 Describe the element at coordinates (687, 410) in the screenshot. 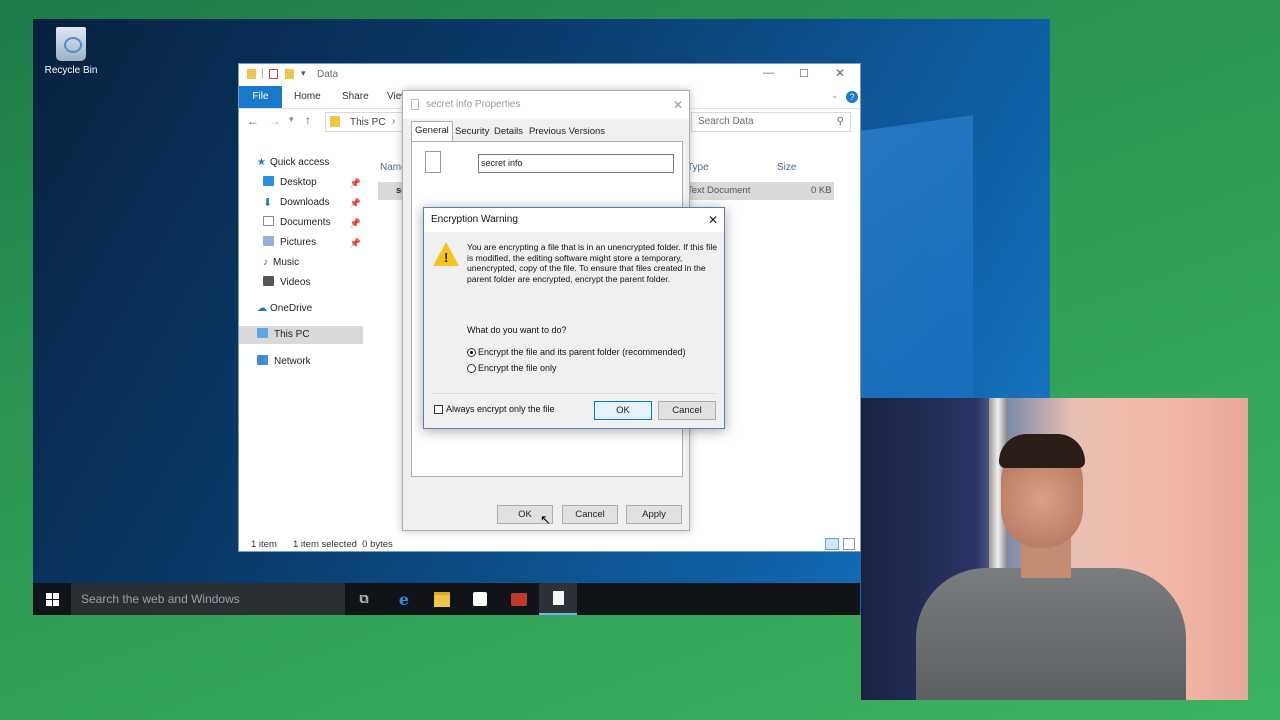

I see `warning-cancel-button: Cancel` at that location.